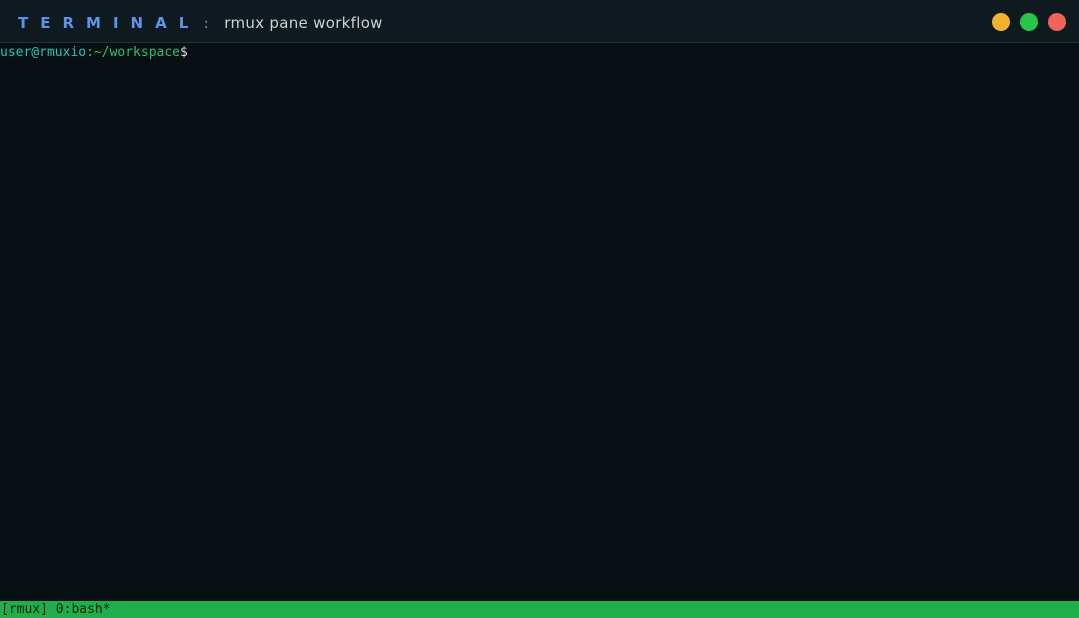 This screenshot has height=618, width=1079. Describe the element at coordinates (56, 609) in the screenshot. I see `status-bar-text: [rmux] 0:bash*` at that location.